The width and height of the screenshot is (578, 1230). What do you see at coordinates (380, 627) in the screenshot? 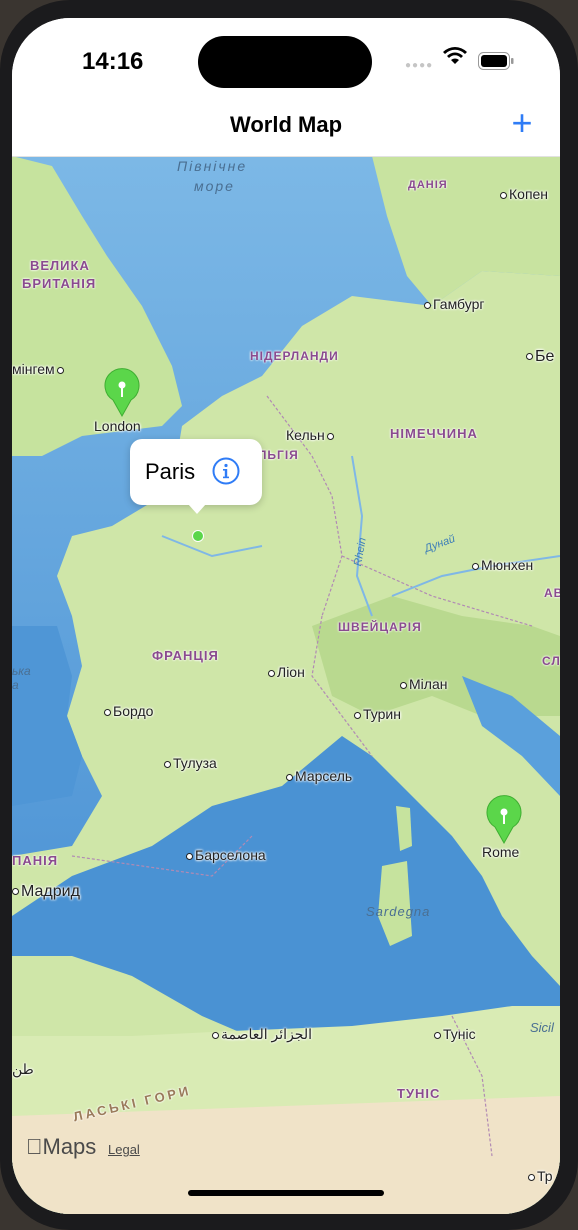
I see `country-label-switzerland: ШВЕЙЦАРІЯ` at bounding box center [380, 627].